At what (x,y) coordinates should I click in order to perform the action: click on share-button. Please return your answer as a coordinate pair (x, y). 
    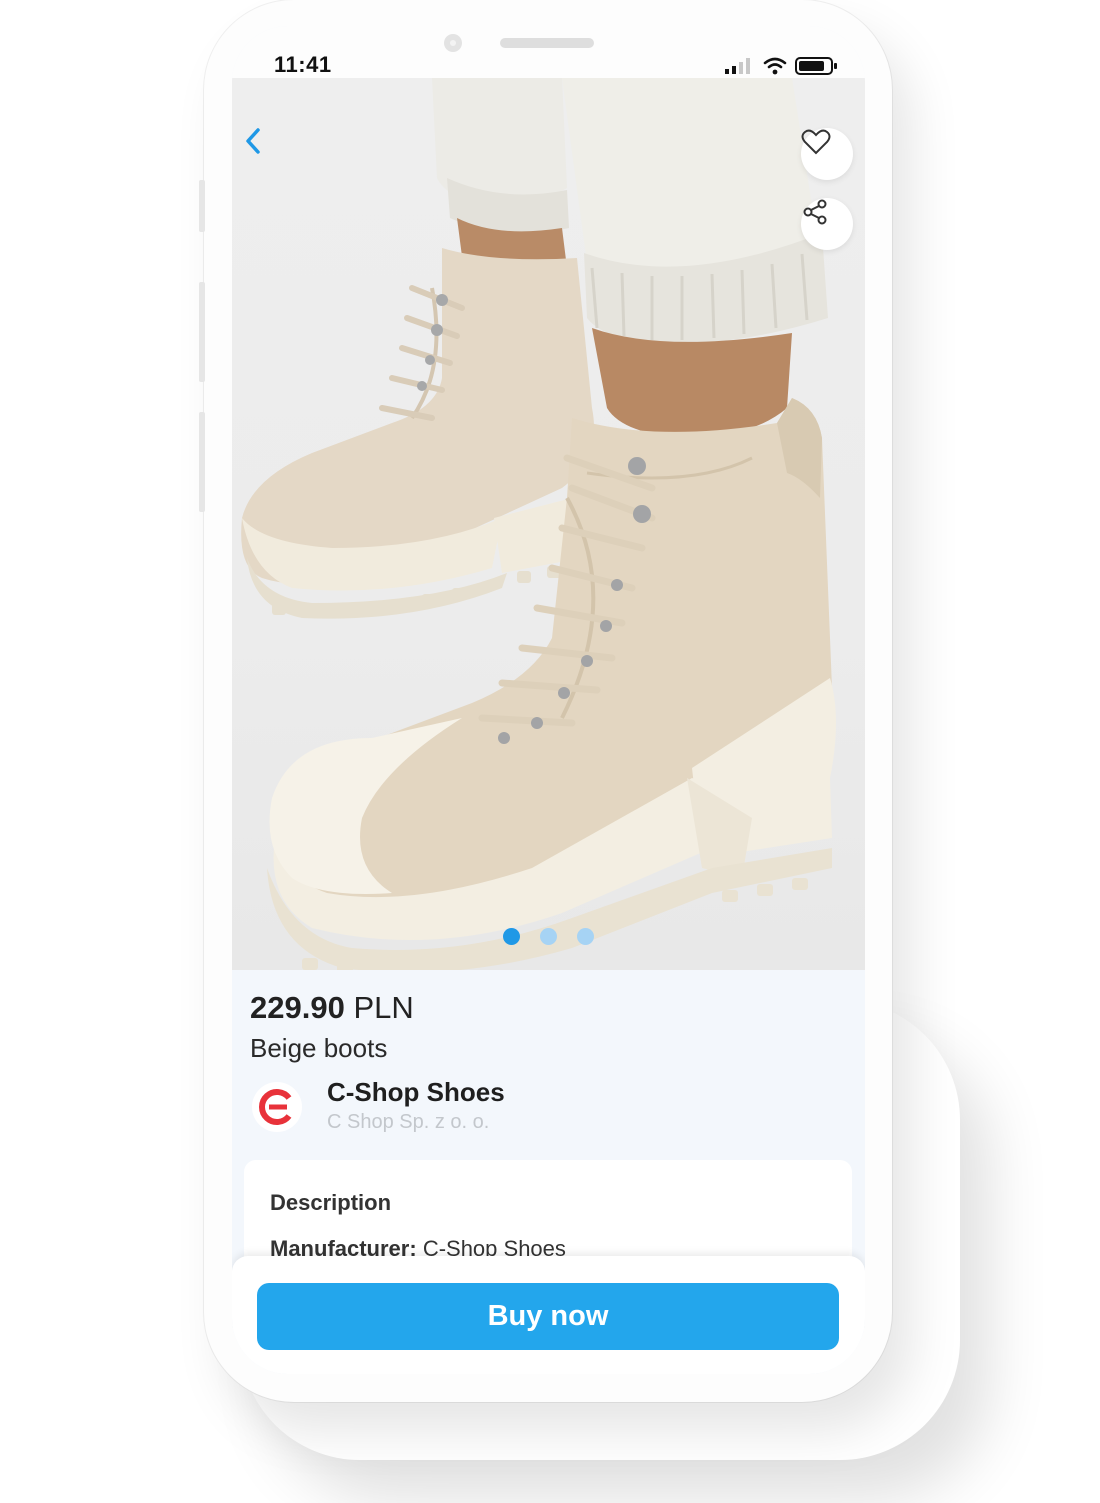
    Looking at the image, I should click on (827, 224).